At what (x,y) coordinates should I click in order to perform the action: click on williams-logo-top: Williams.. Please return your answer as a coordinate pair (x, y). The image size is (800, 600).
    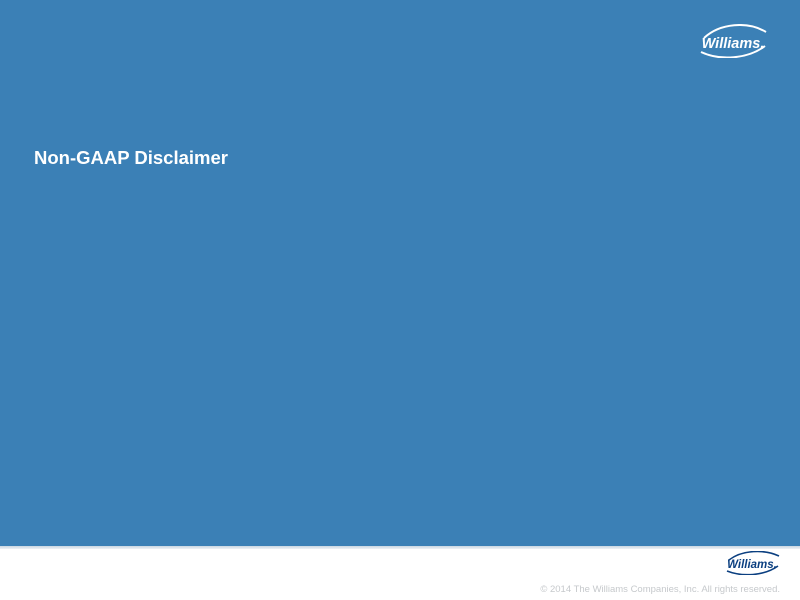
    Looking at the image, I should click on (733, 41).